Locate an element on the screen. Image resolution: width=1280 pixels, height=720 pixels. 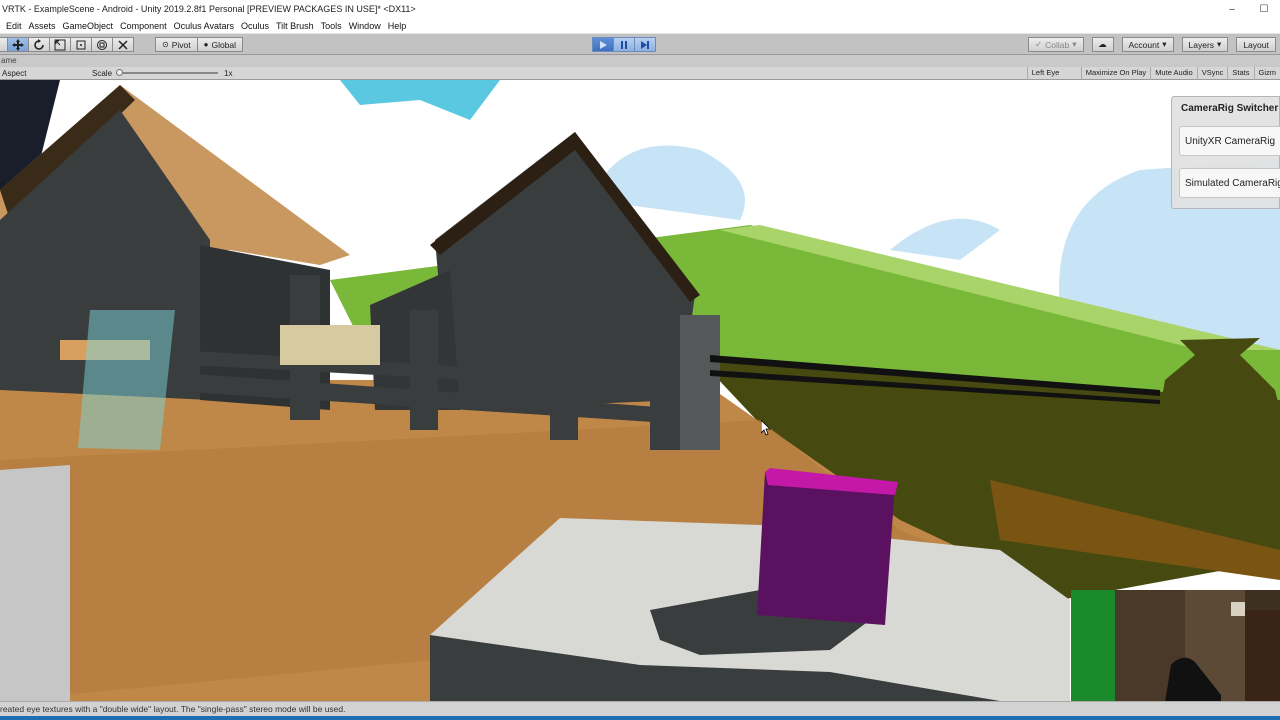
main-toolbar: ⊙ Pivot ● Global ✓ Collab ▾ ☁ Account ▾ is located at coordinates (640, 44).